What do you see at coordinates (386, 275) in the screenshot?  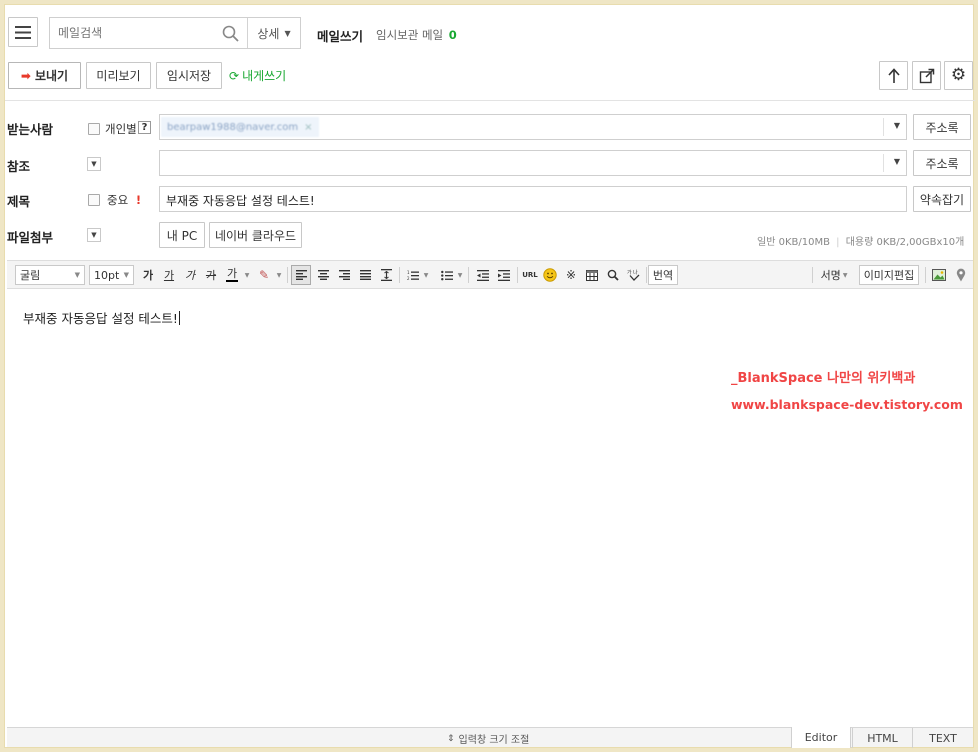 I see `line-height-button` at bounding box center [386, 275].